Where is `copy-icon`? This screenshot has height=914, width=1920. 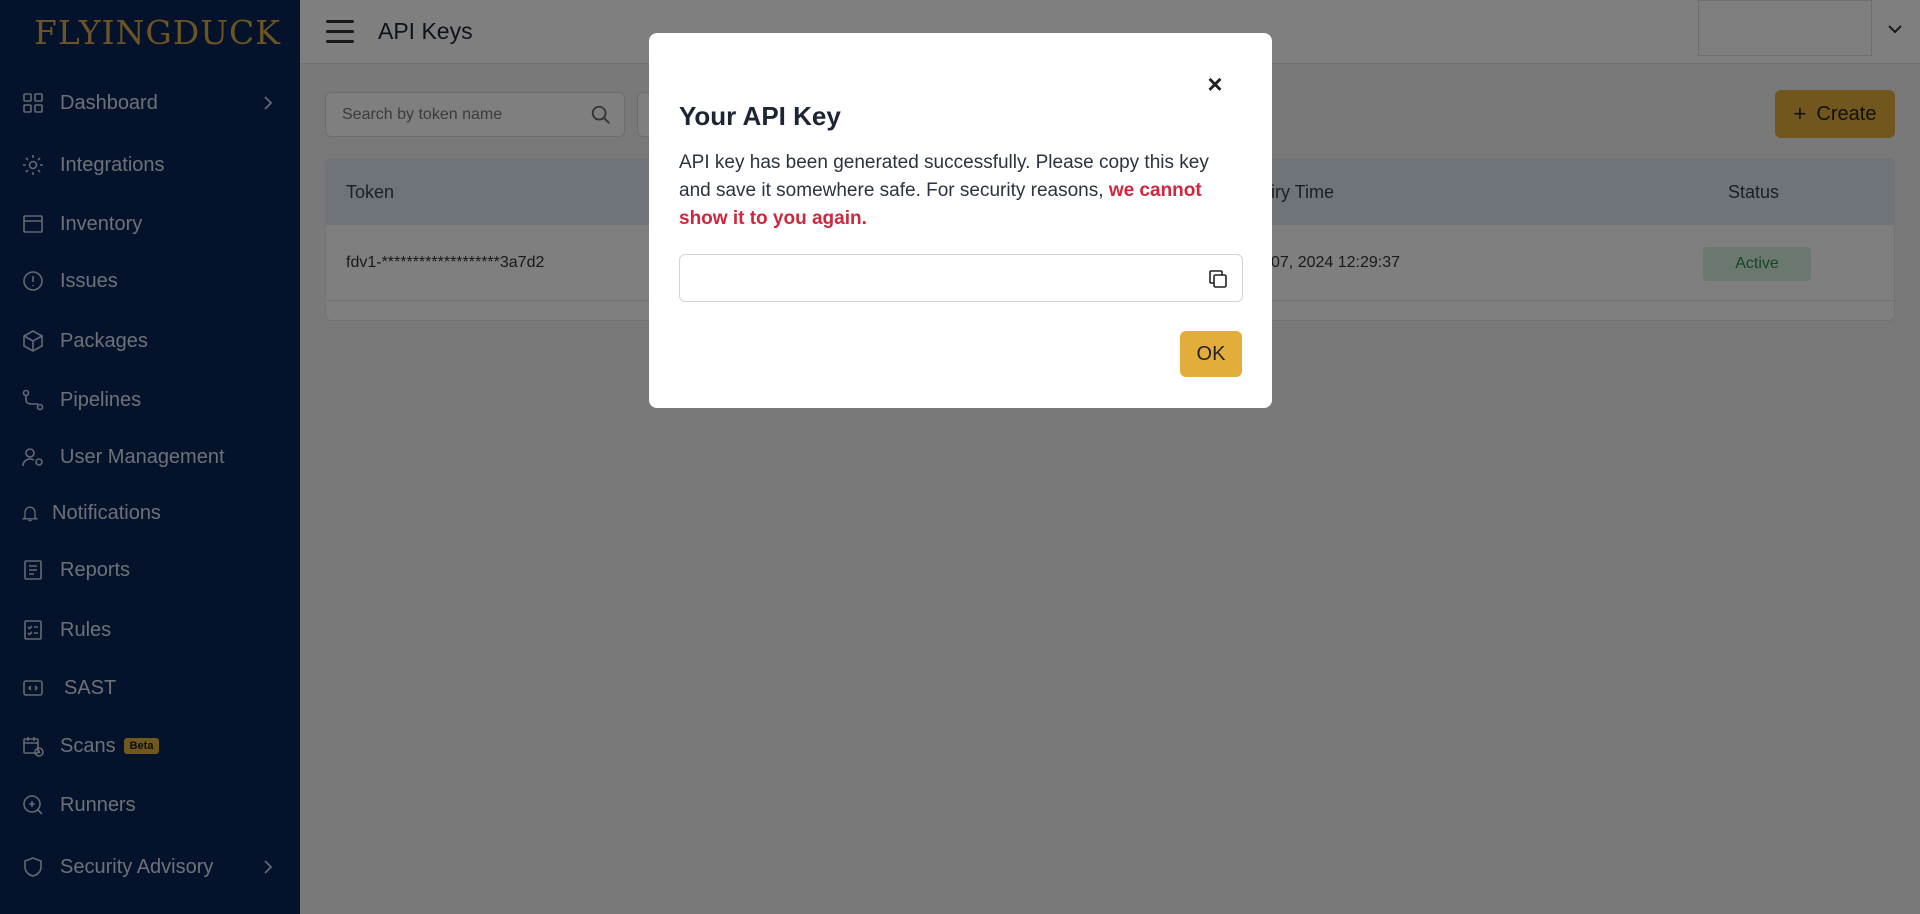
copy-icon is located at coordinates (1218, 279).